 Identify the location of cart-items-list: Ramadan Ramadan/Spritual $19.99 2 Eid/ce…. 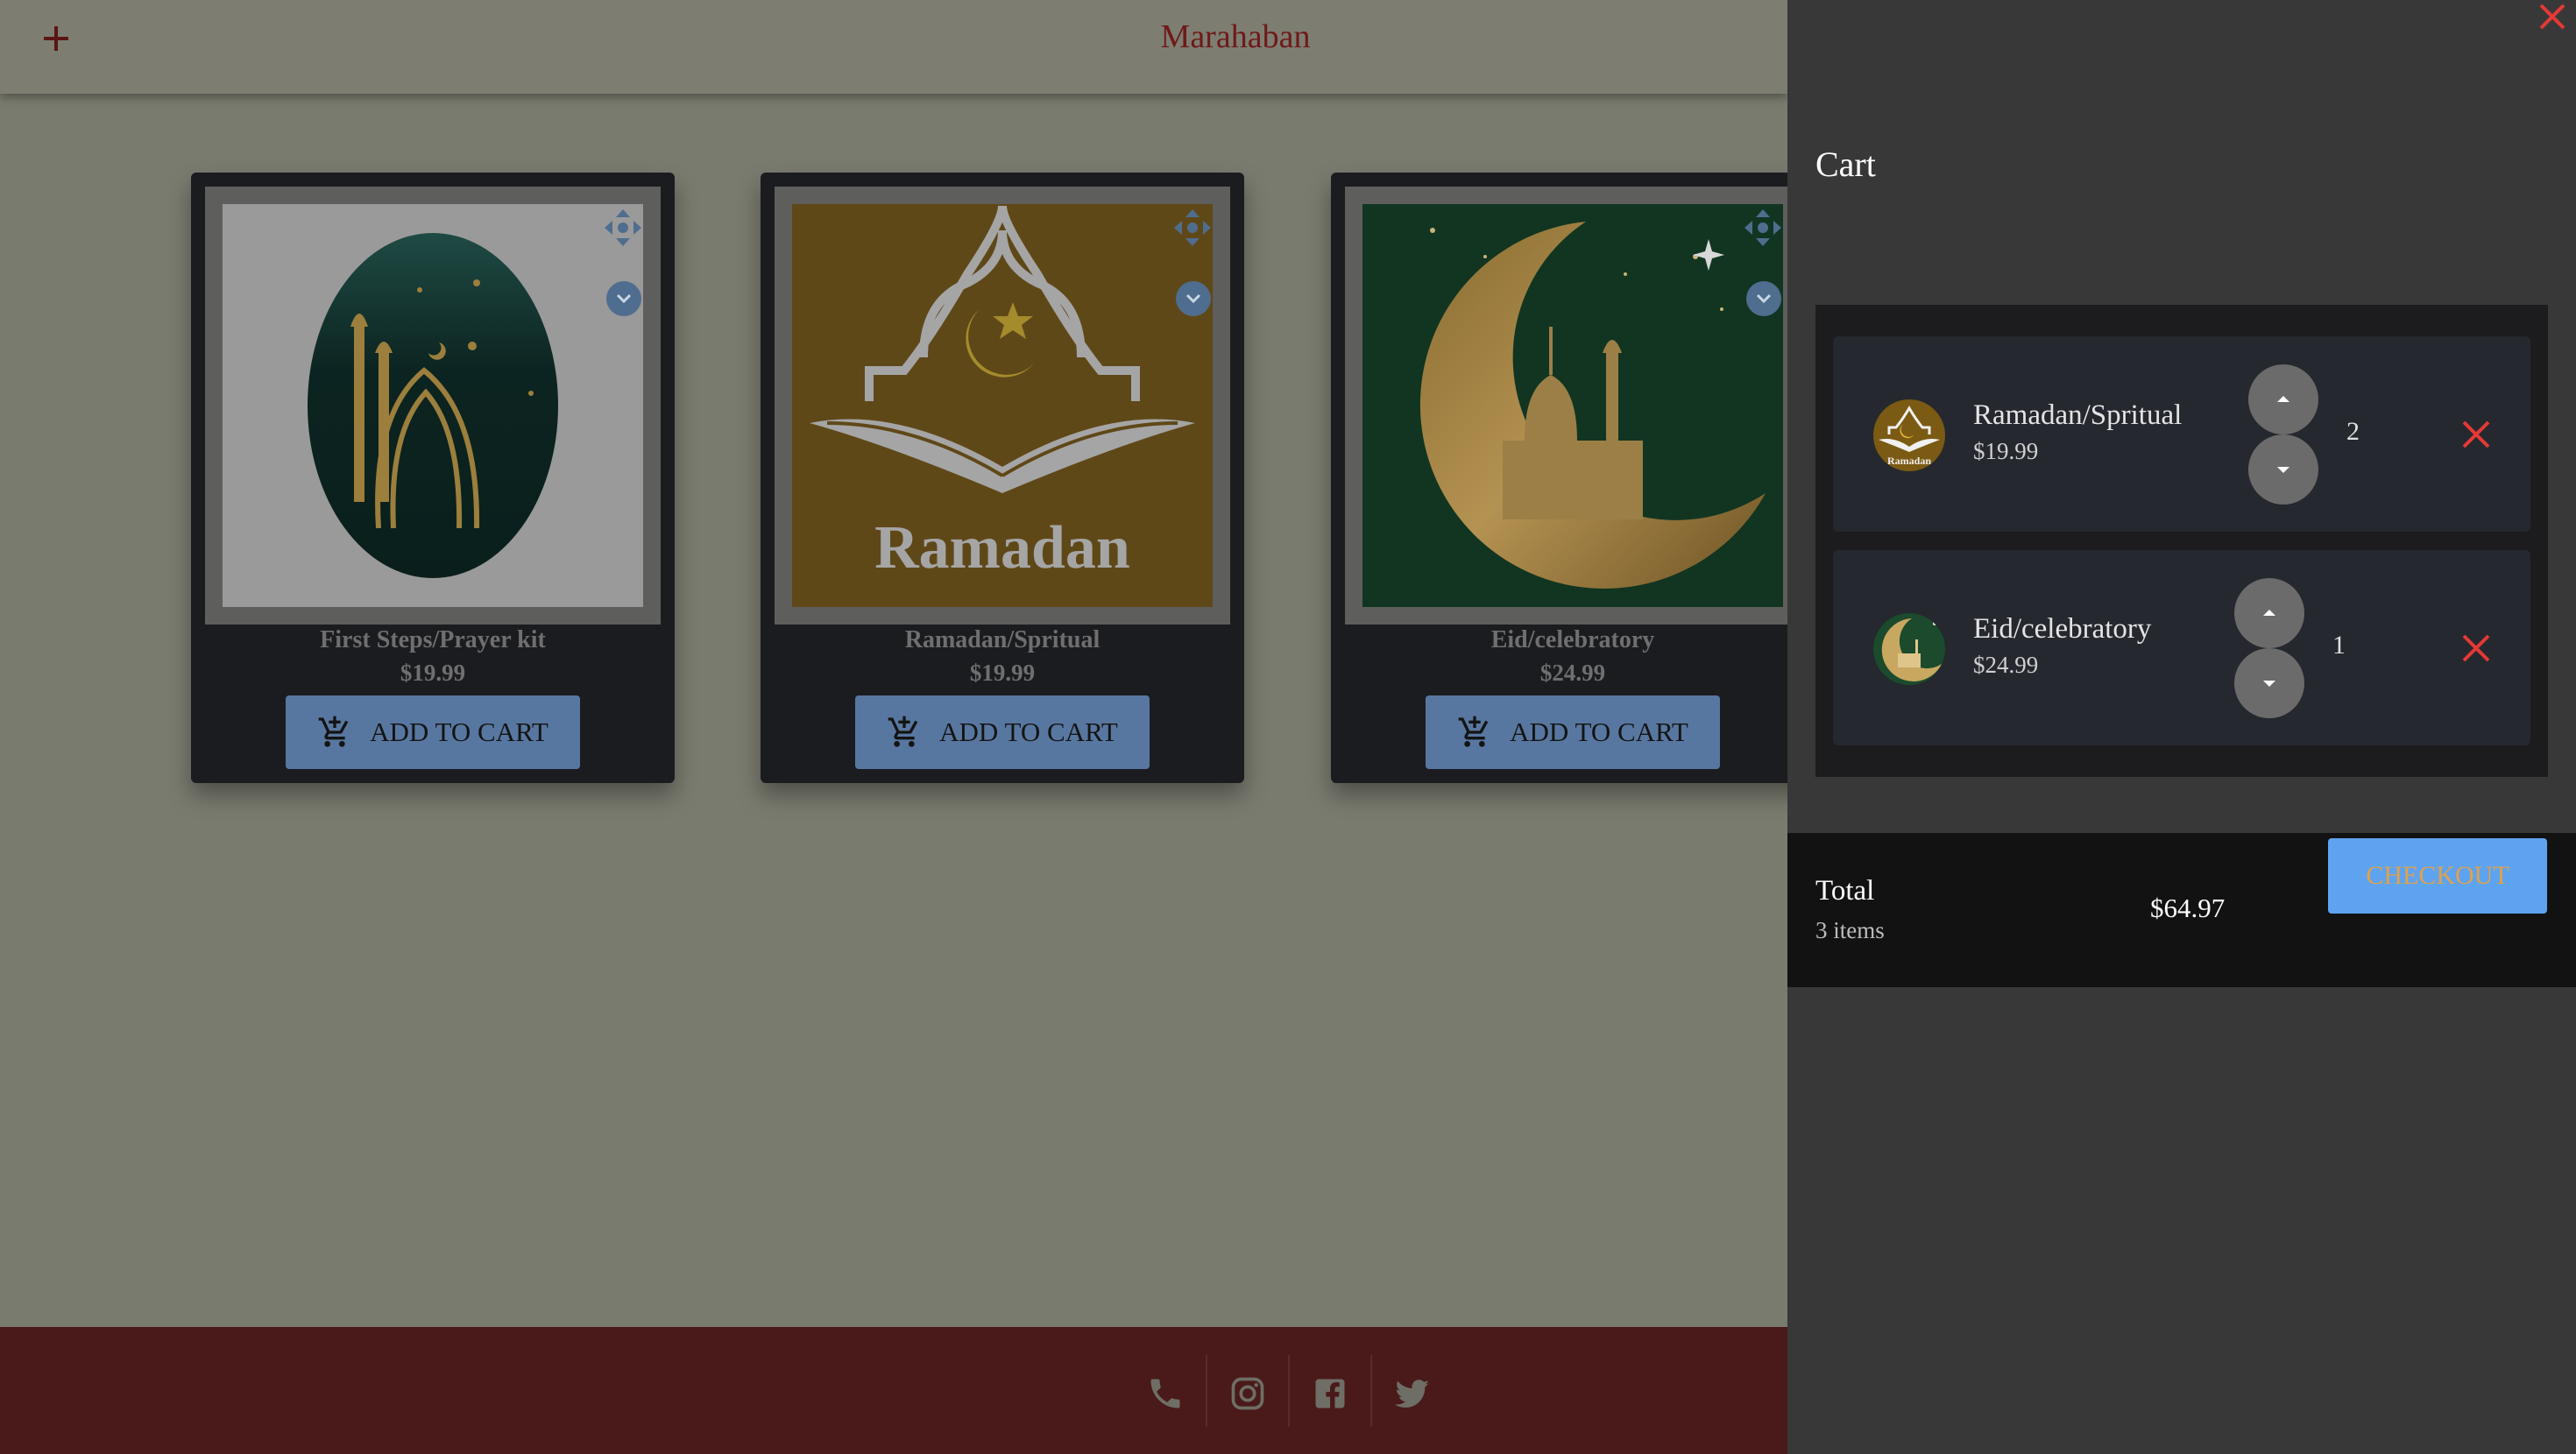
(2181, 541).